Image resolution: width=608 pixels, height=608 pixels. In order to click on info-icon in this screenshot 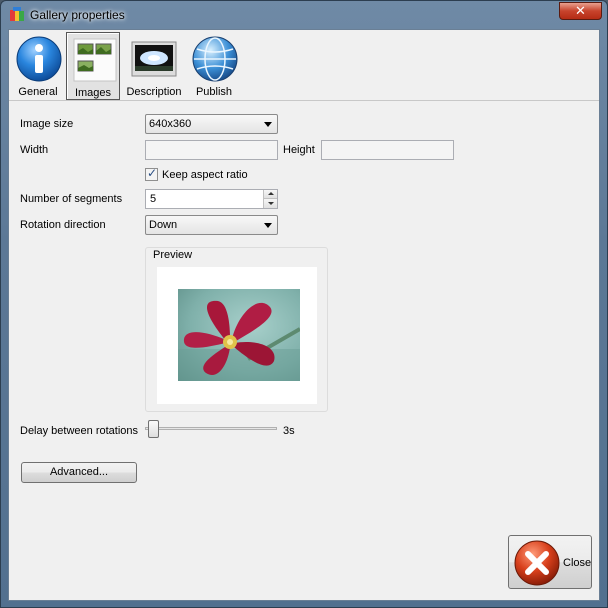, I will do `click(39, 59)`.